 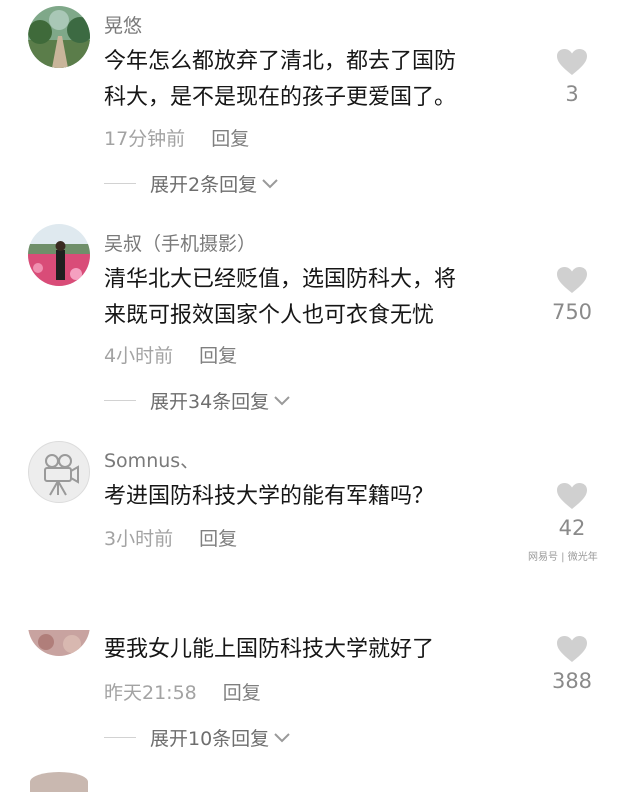 What do you see at coordinates (572, 77) in the screenshot?
I see `like-button: 3` at bounding box center [572, 77].